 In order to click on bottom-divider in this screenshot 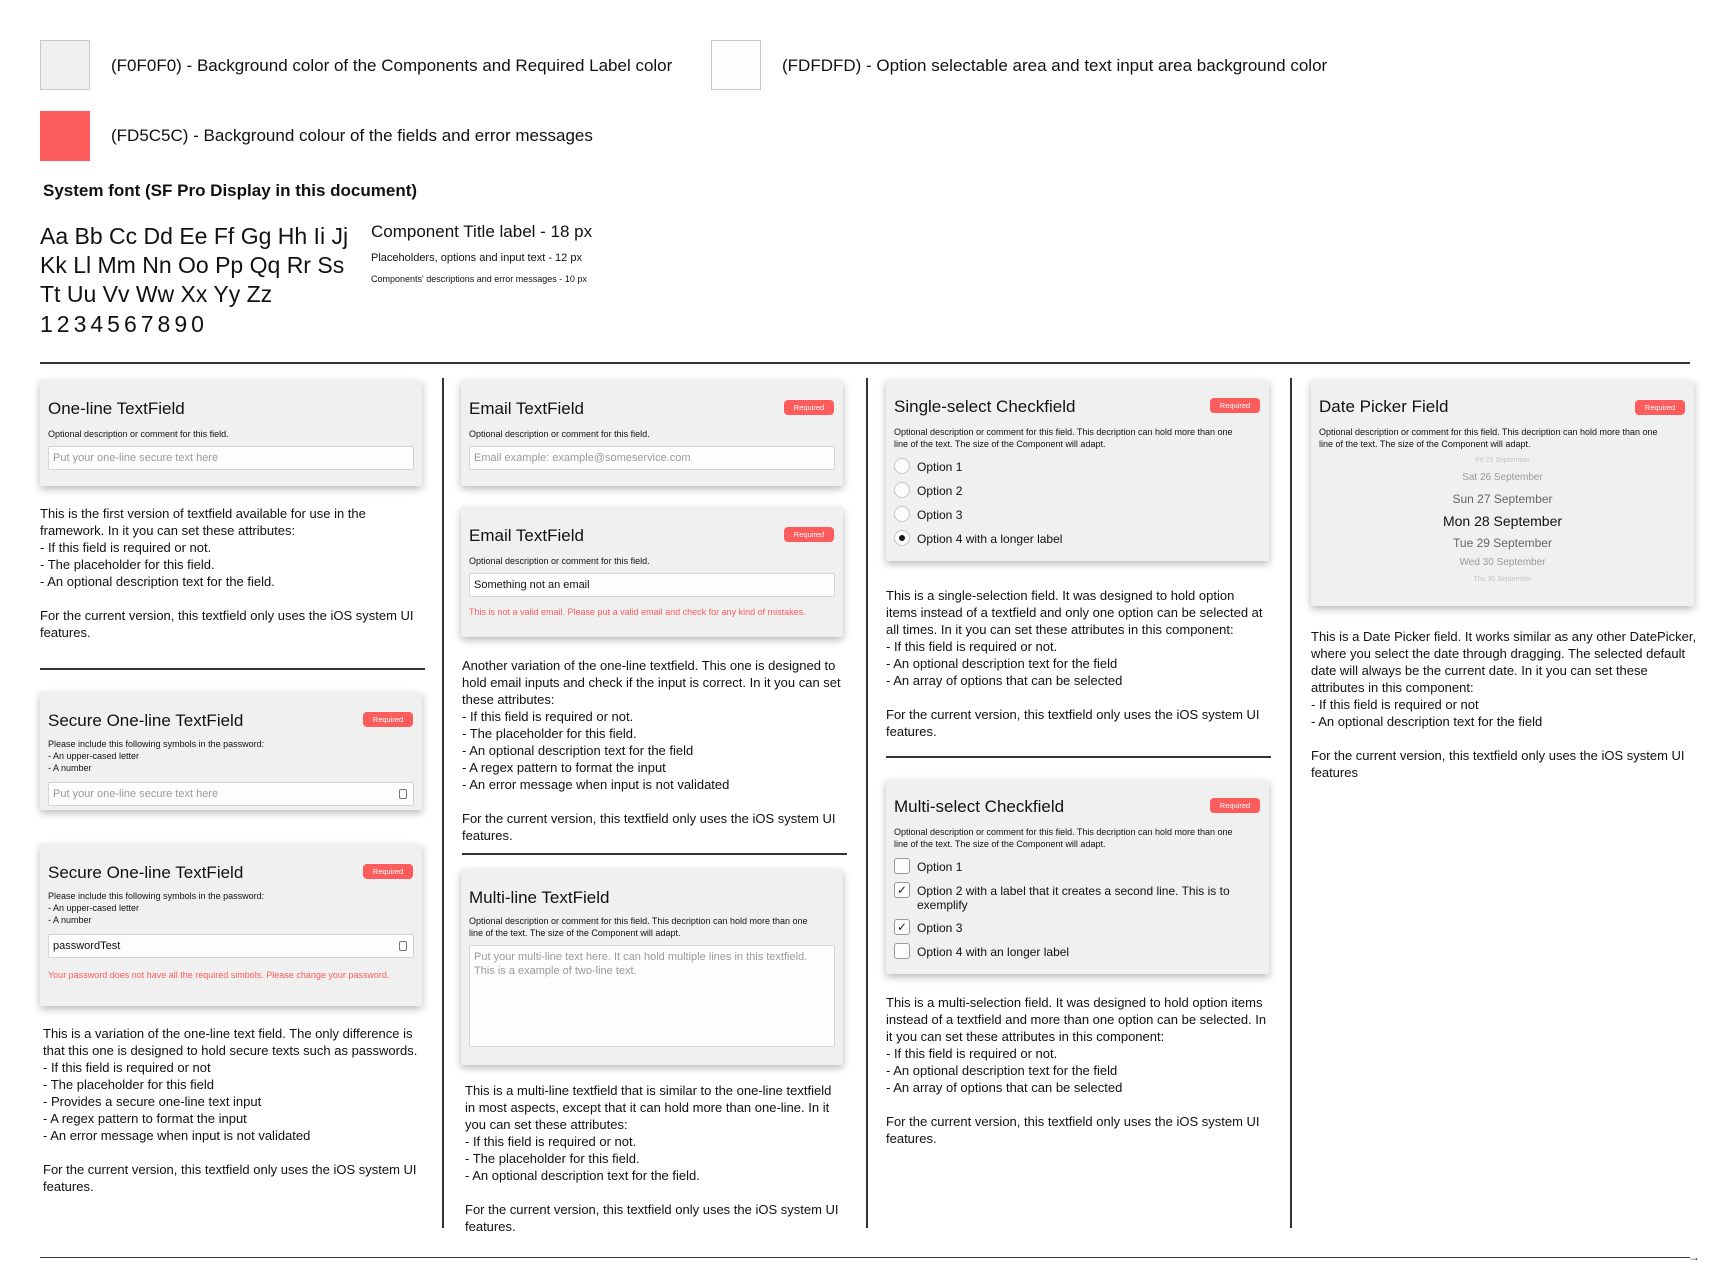, I will do `click(865, 1257)`.